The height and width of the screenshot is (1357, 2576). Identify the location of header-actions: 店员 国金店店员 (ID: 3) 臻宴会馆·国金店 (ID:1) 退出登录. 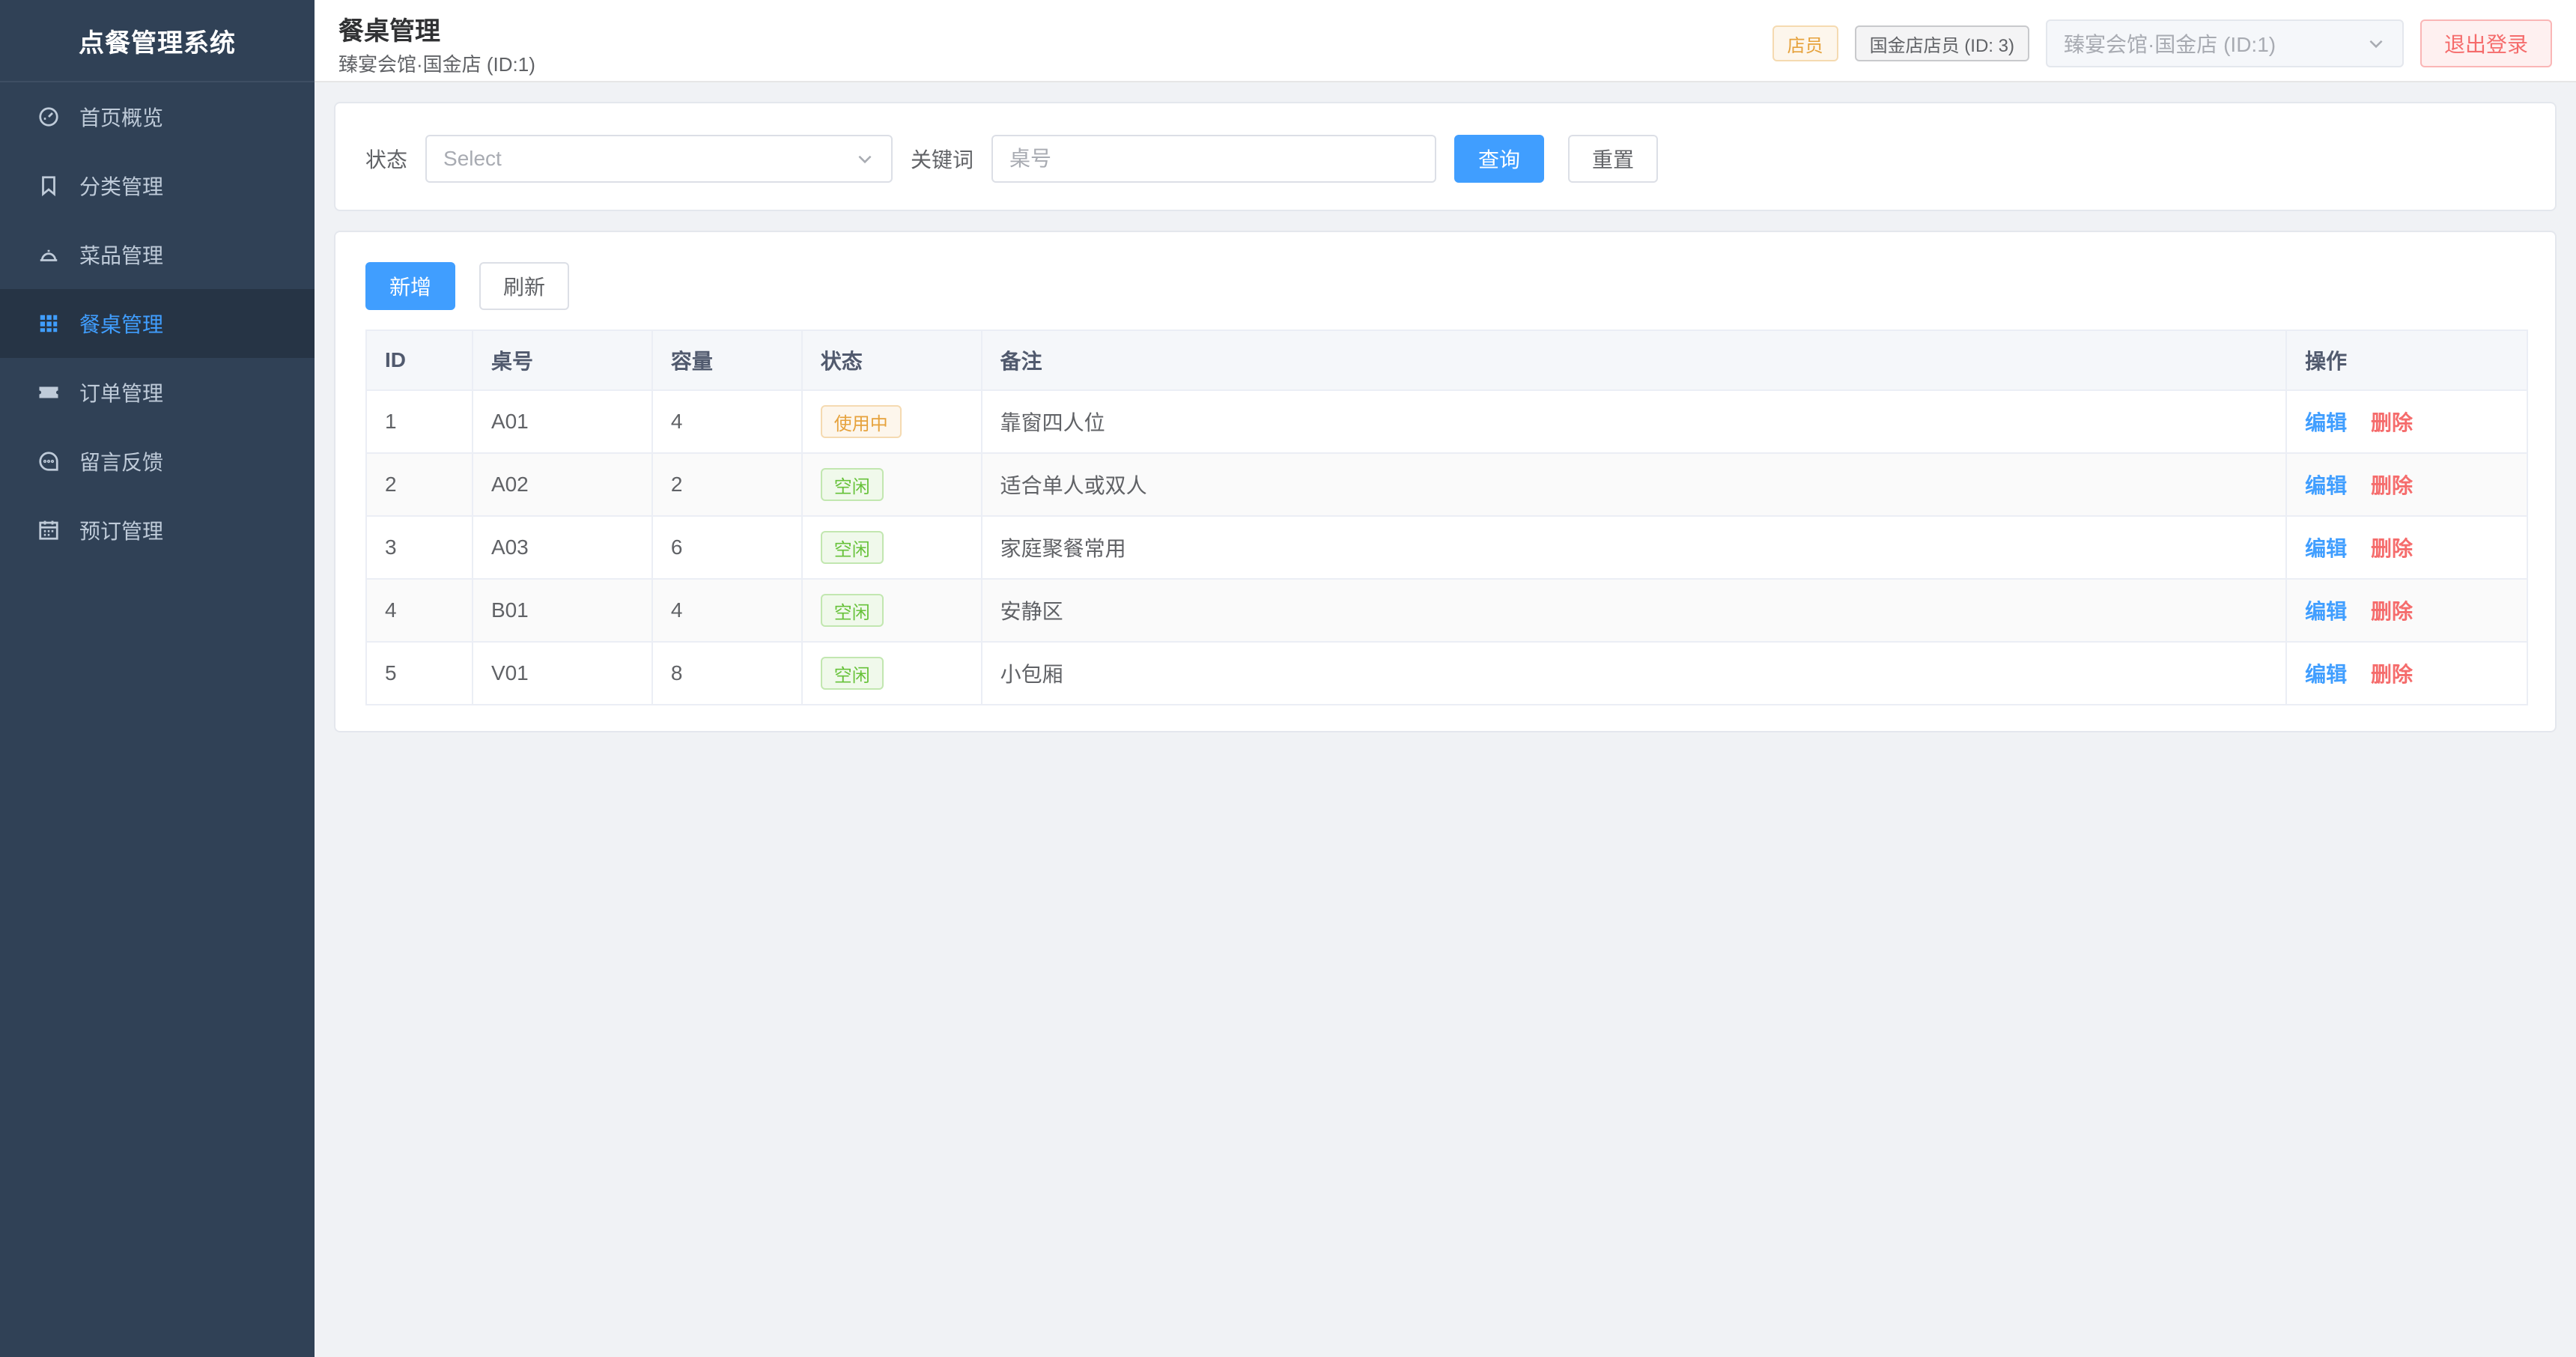
(2162, 43).